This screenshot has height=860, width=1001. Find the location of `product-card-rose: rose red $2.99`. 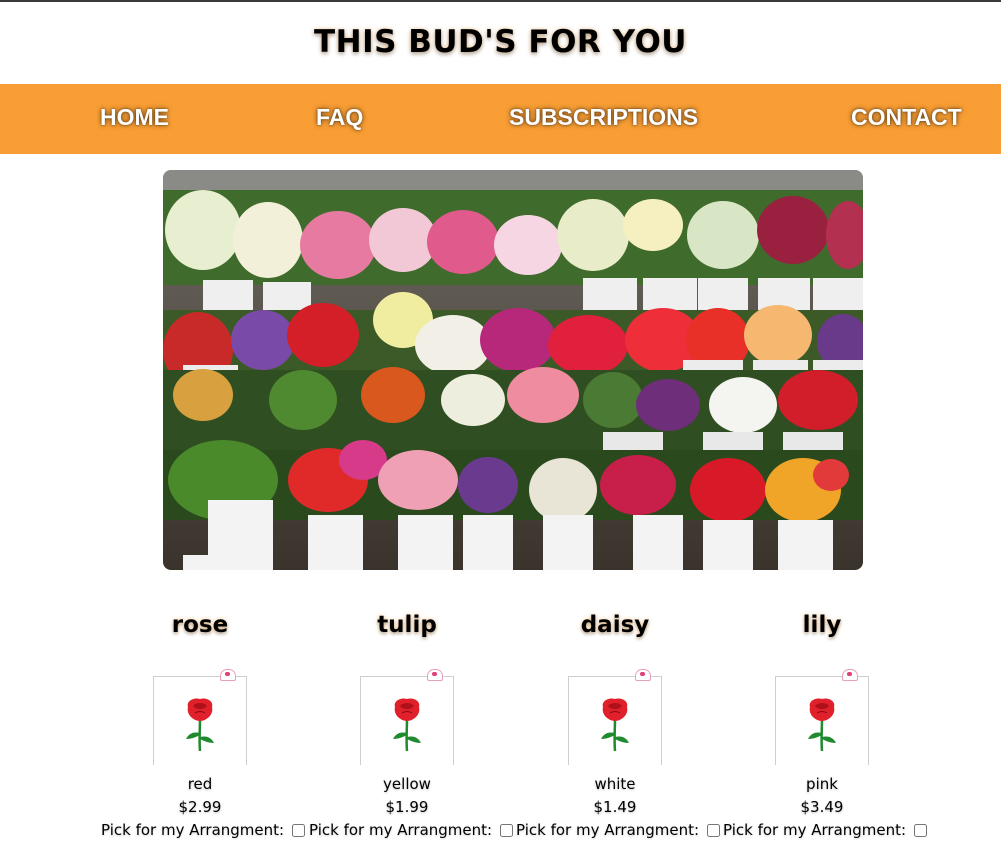

product-card-rose: rose red $2.99 is located at coordinates (200, 715).